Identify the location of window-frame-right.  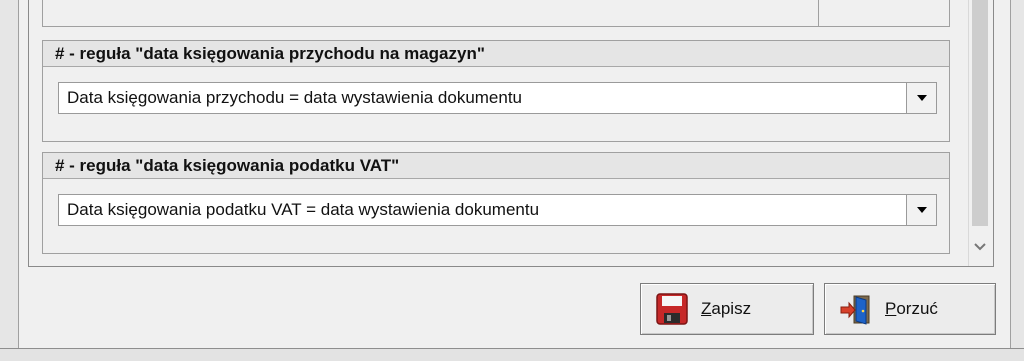
(1017, 180).